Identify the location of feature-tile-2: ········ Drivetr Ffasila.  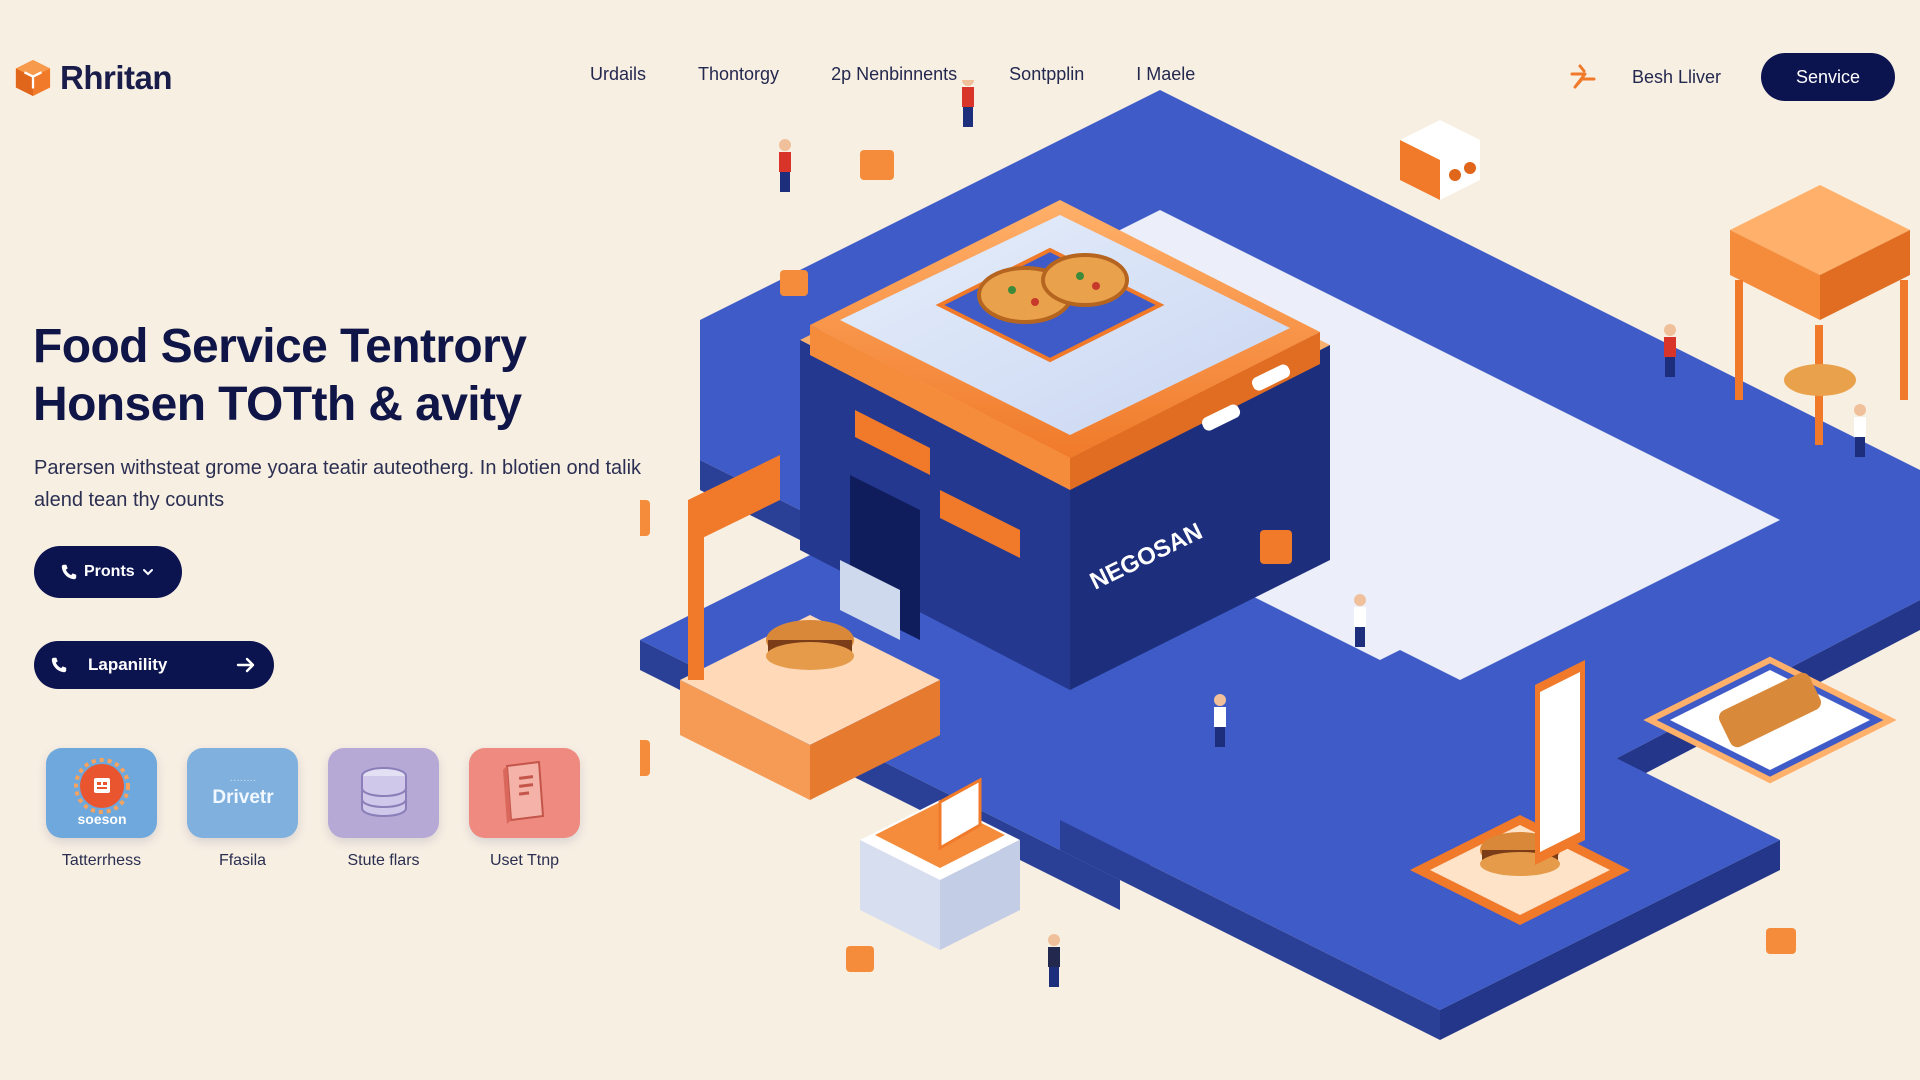
(242, 809).